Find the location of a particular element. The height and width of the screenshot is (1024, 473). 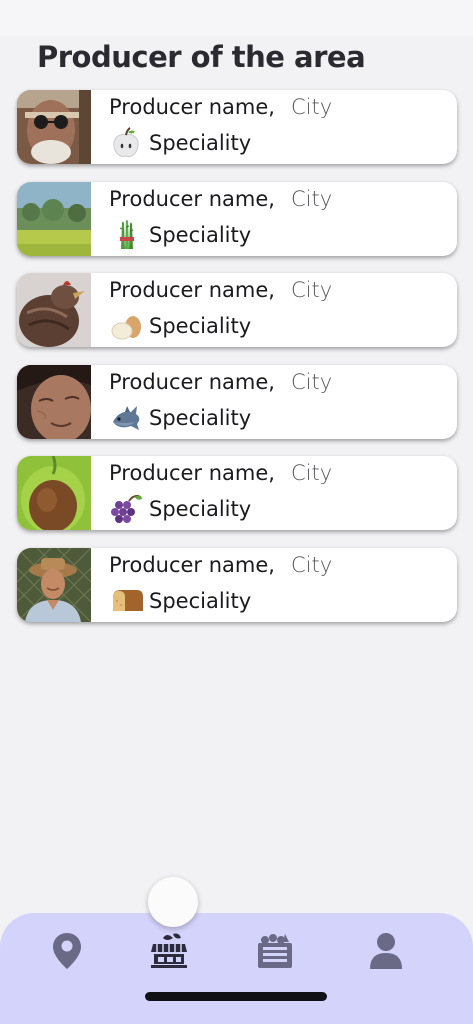

nav-products is located at coordinates (275, 951).